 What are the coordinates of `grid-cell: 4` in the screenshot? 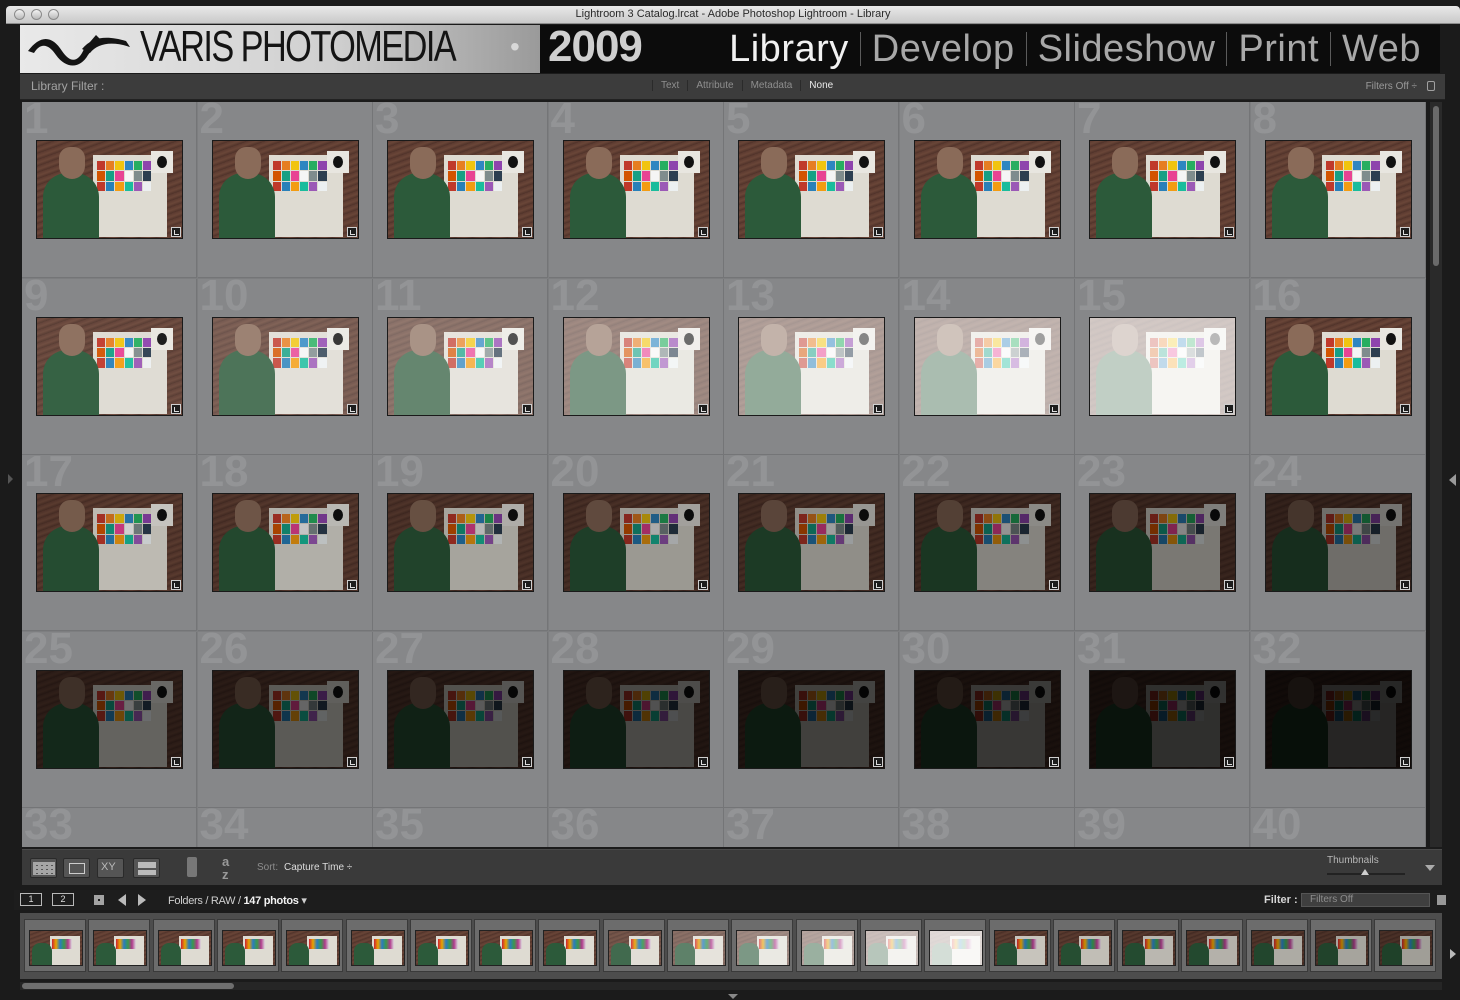 It's located at (636, 190).